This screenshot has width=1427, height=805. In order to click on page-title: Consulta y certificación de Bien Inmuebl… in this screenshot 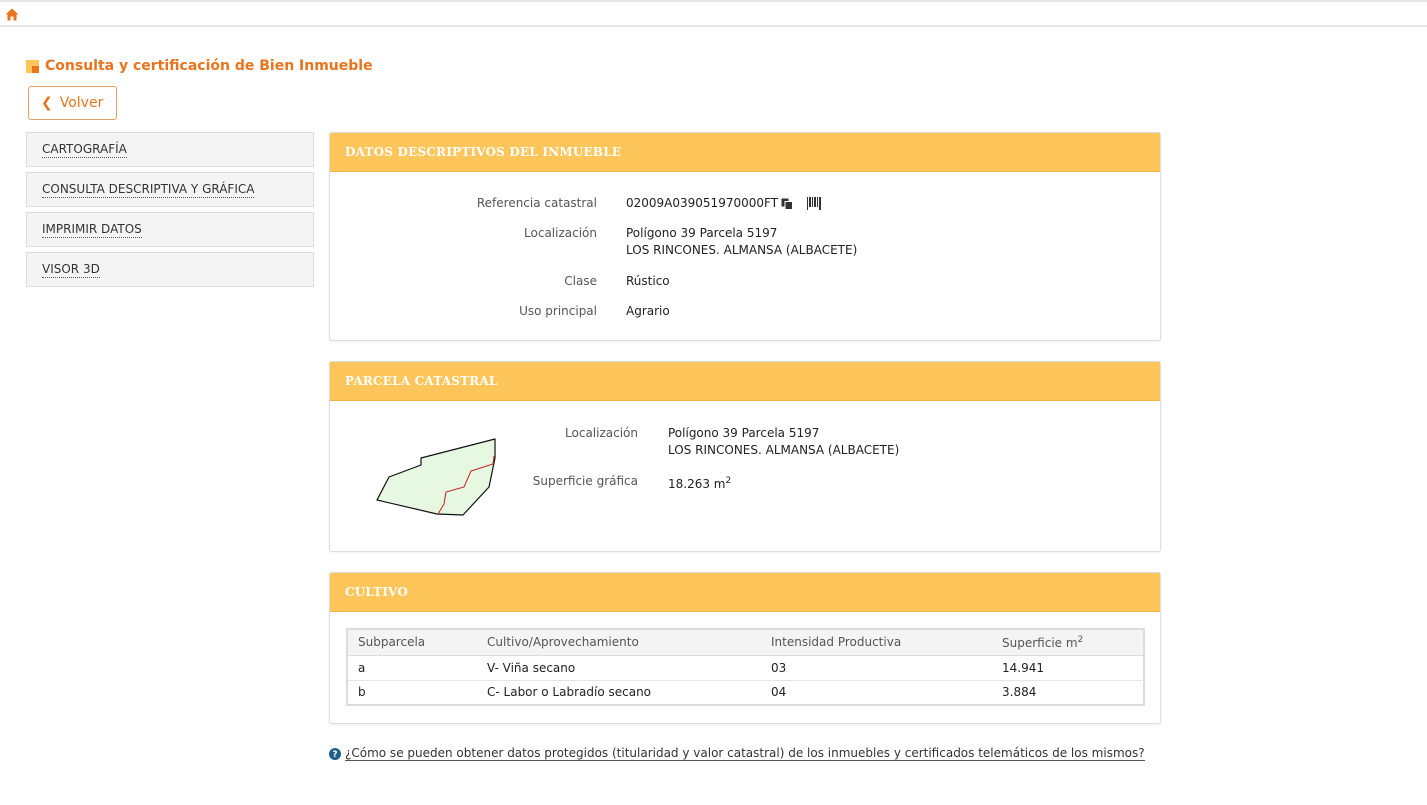, I will do `click(199, 66)`.